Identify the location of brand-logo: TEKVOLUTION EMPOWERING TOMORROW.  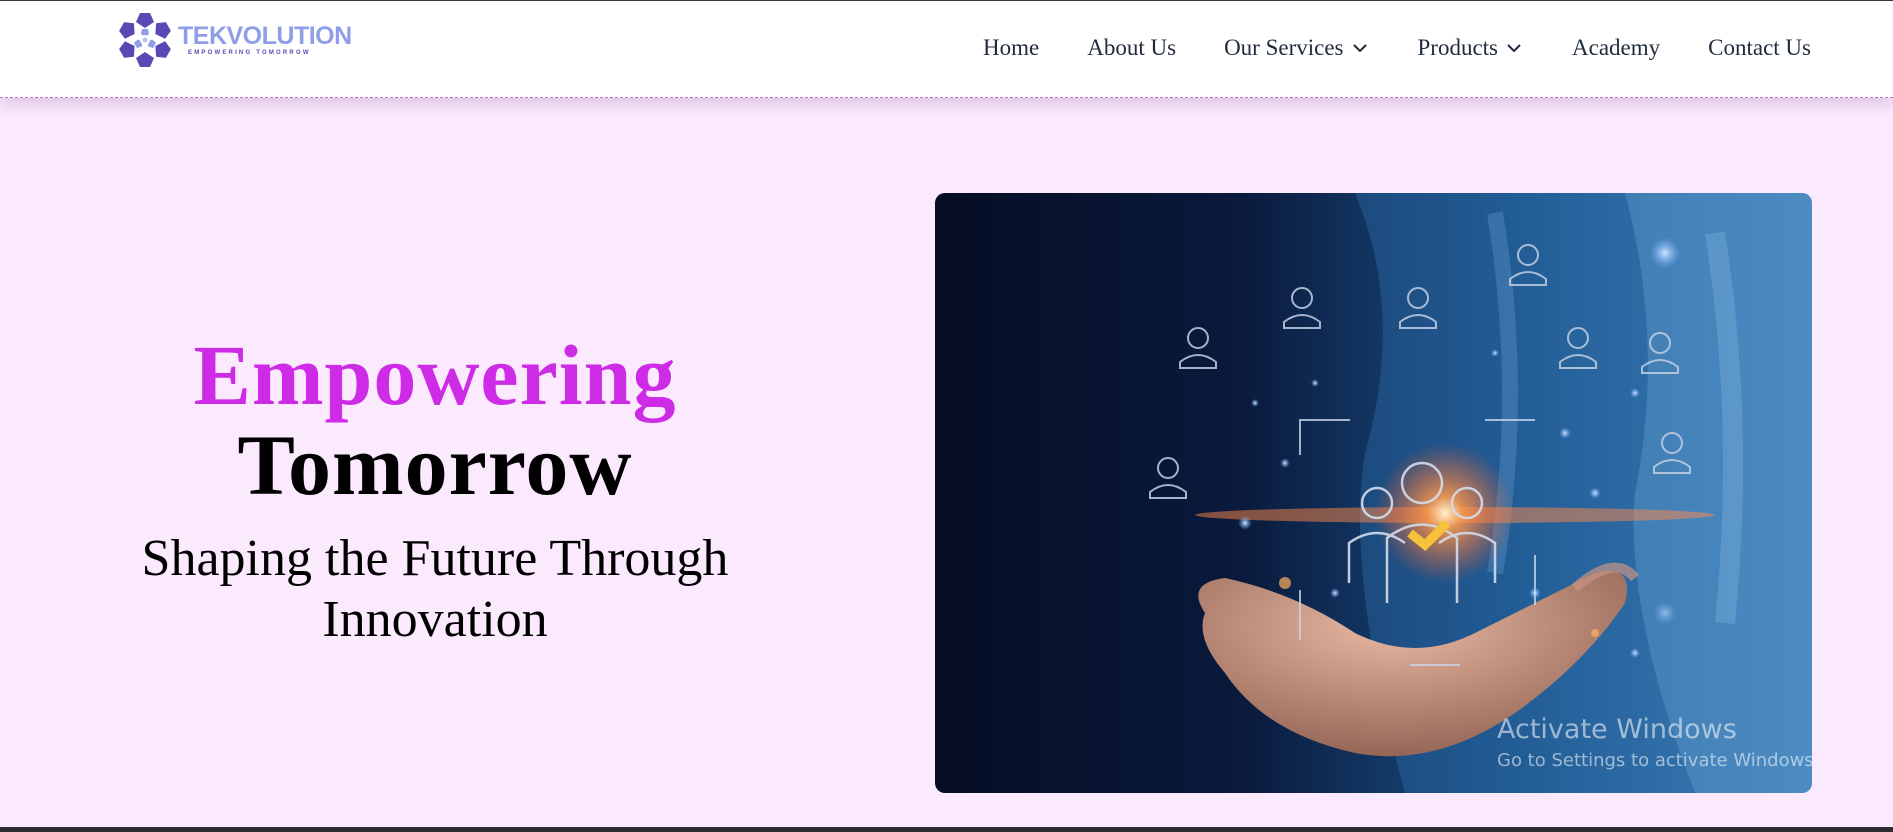
(236, 40).